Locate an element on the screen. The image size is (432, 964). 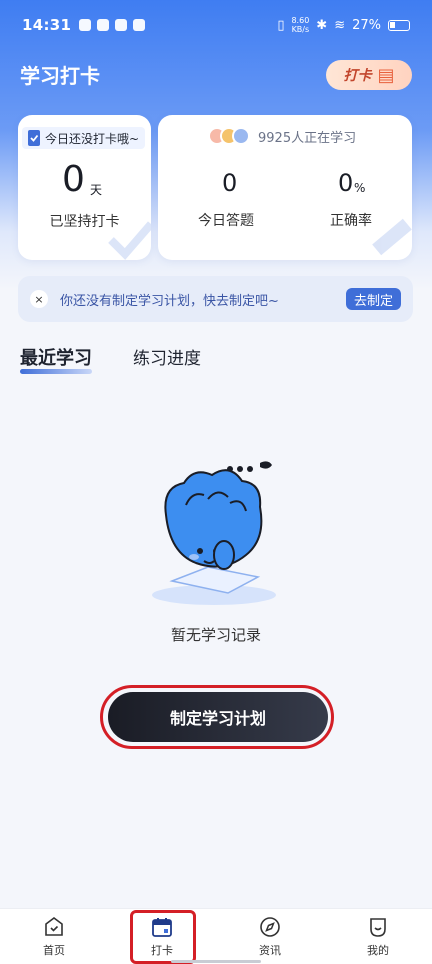
status-right: ▯ 8.60 KB/s ✱ ≋ 27% is located at coordinates (343, 25).